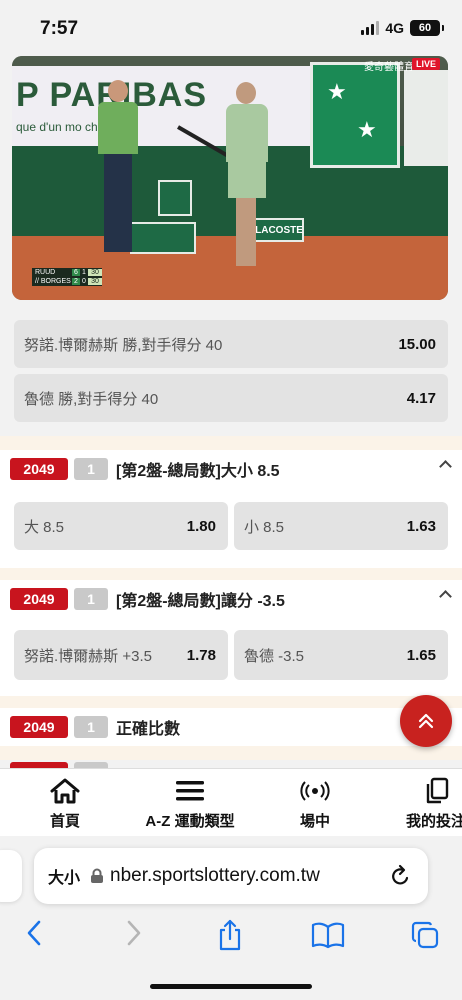  I want to click on odds-button: 魯德 勝,對手得分 40 4.17, so click(231, 398).